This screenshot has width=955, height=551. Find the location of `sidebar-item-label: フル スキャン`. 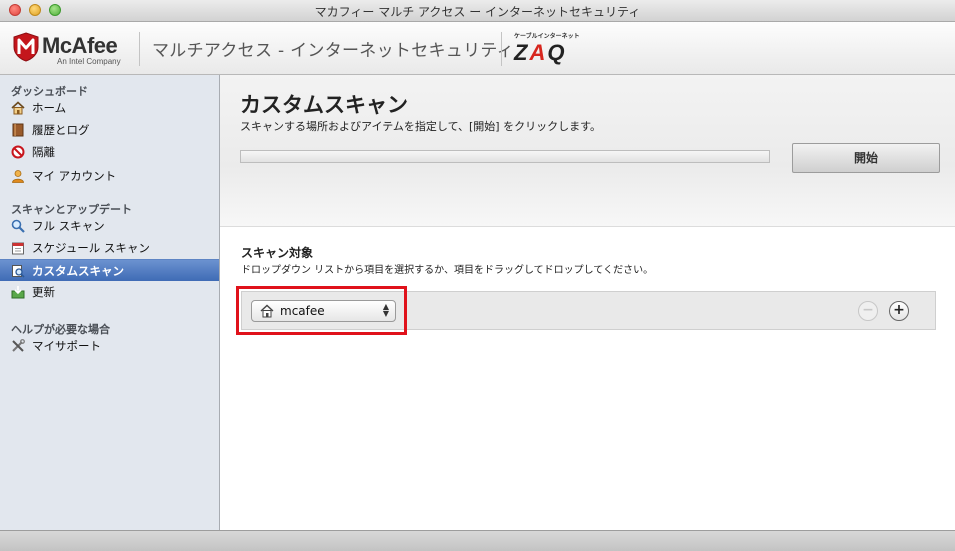

sidebar-item-label: フル スキャン is located at coordinates (68, 226).